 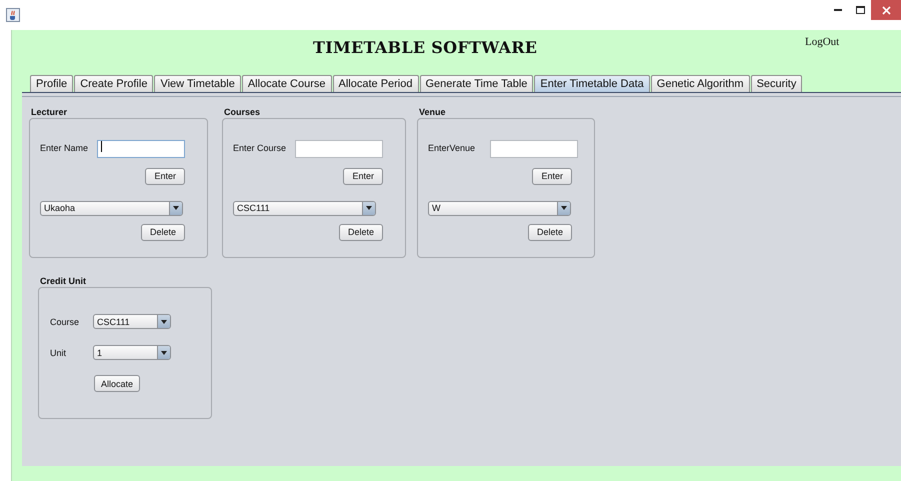 What do you see at coordinates (243, 112) in the screenshot?
I see `group-title: Courses` at bounding box center [243, 112].